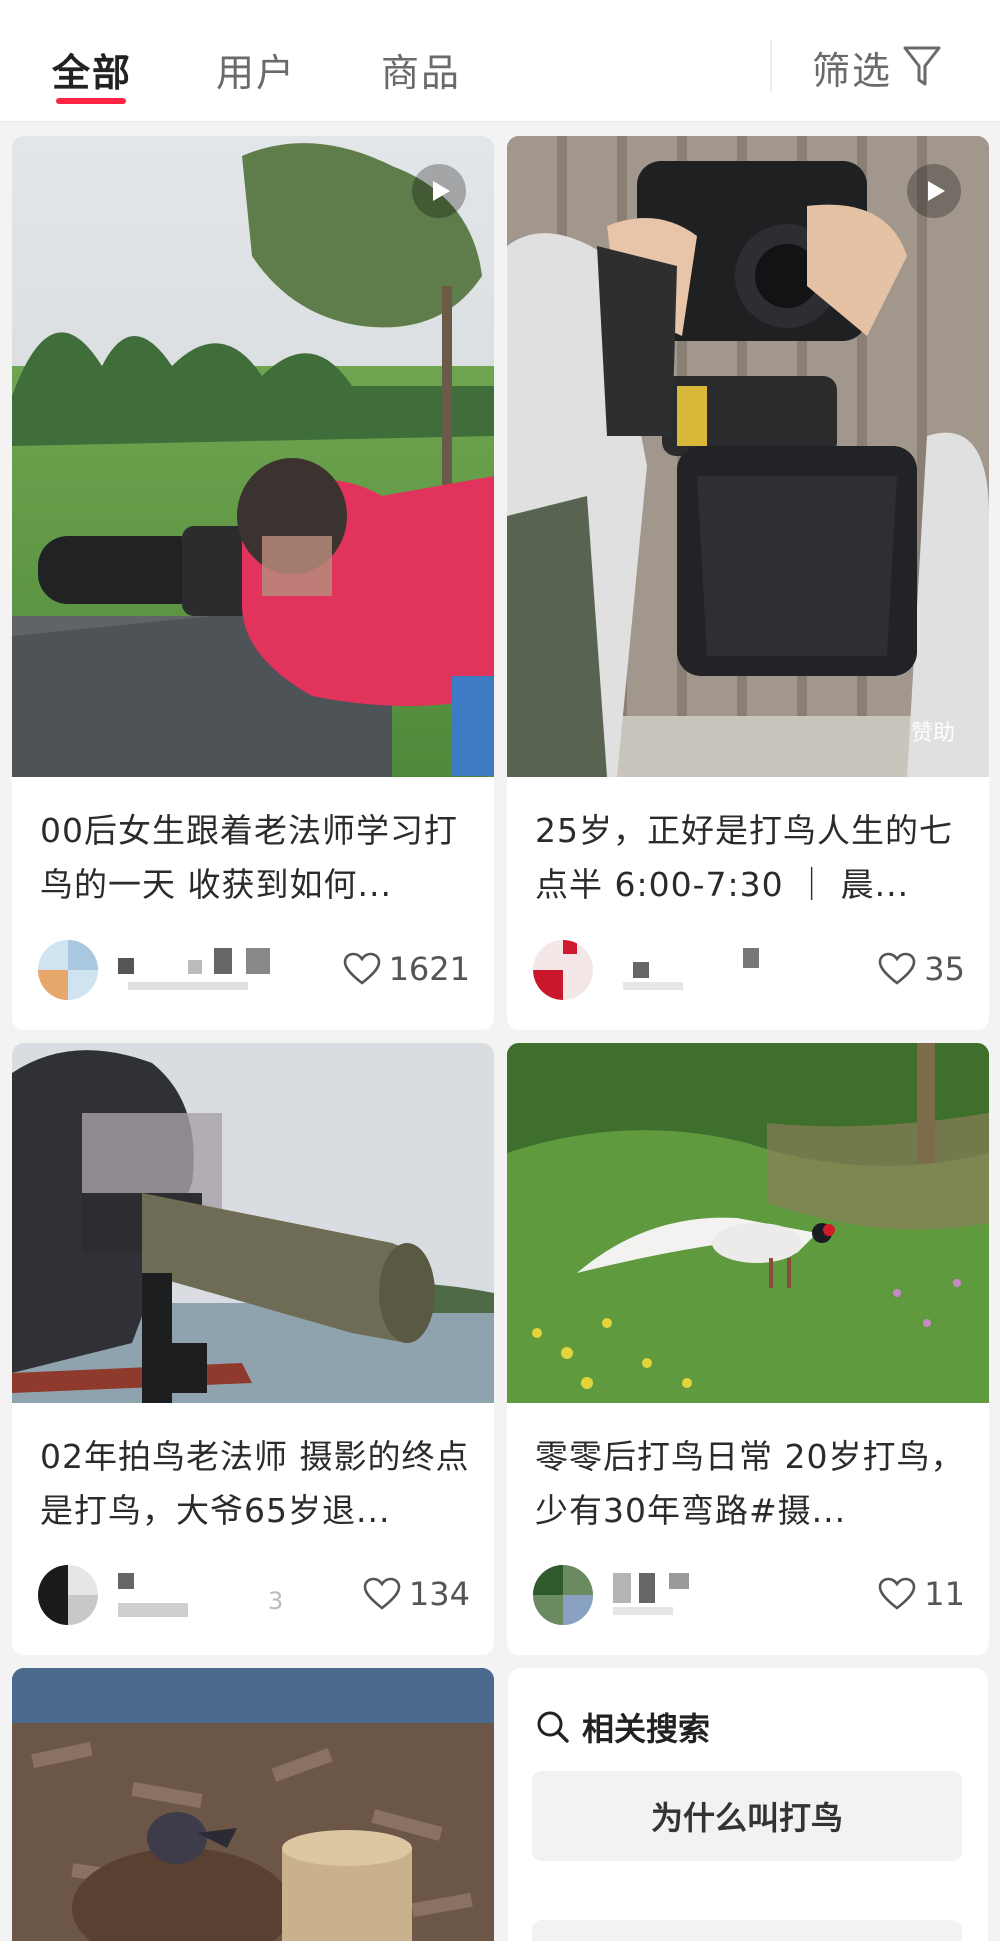 This screenshot has width=1000, height=1941. I want to click on funnel-icon, so click(922, 66).